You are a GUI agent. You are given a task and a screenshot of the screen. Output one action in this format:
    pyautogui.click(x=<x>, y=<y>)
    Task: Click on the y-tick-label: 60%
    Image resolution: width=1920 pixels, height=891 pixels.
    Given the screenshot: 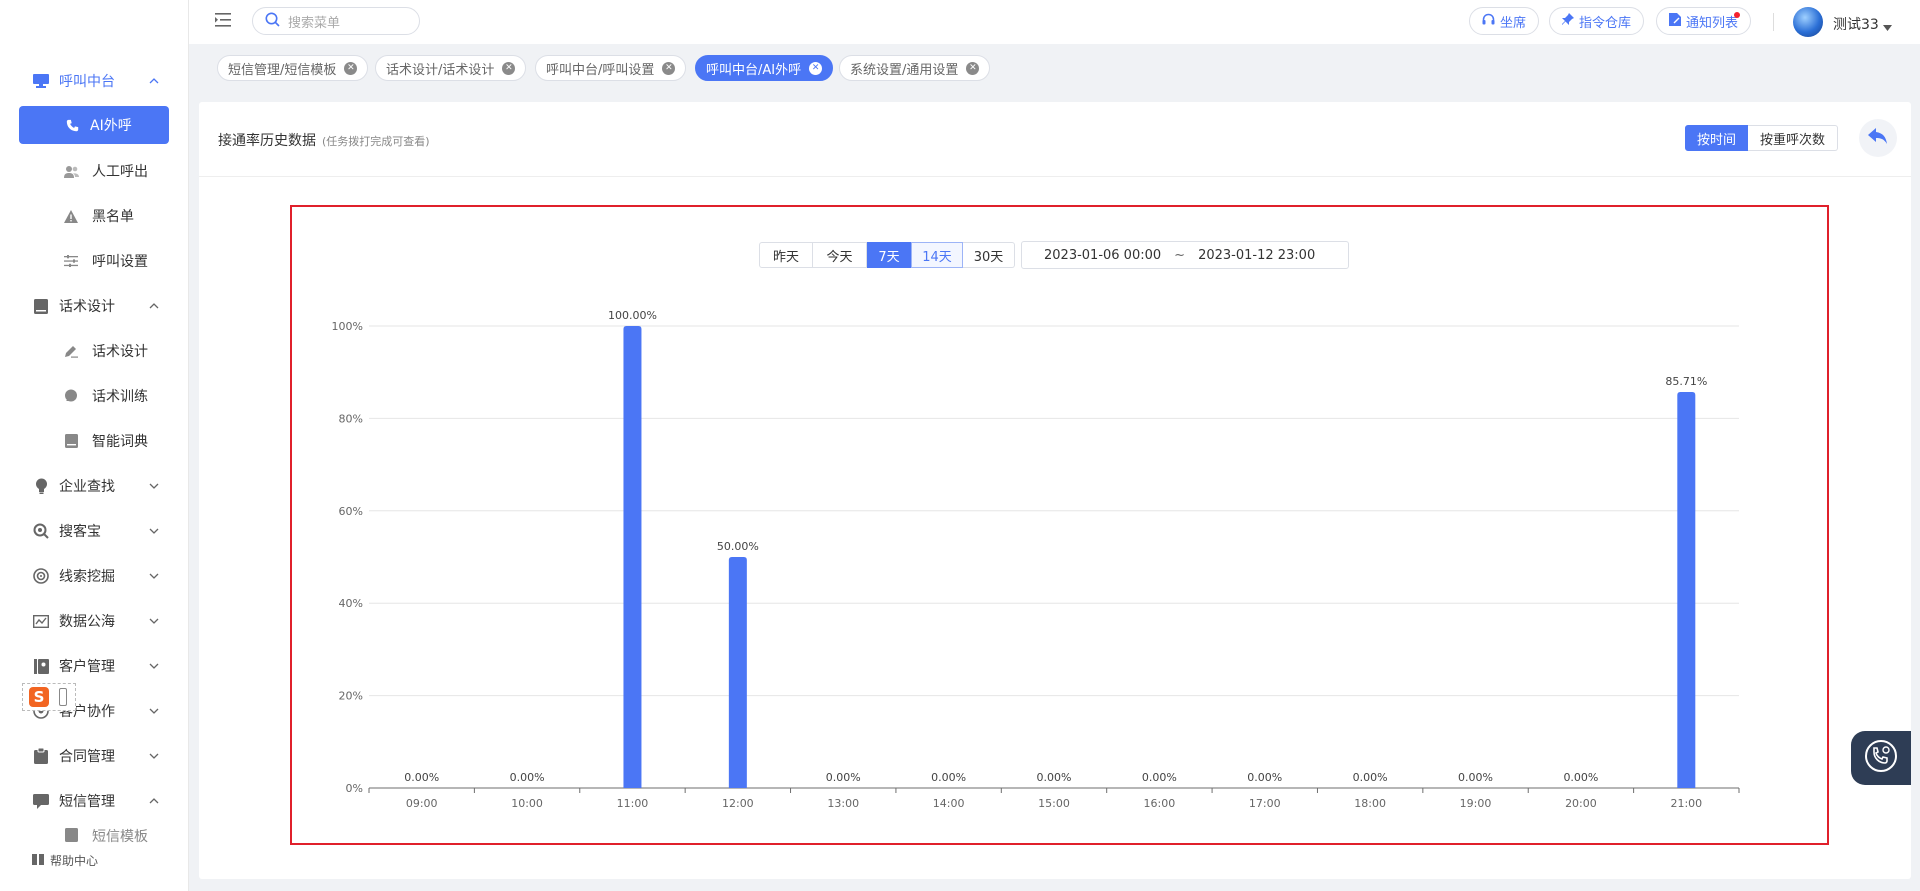 What is the action you would take?
    pyautogui.click(x=351, y=511)
    